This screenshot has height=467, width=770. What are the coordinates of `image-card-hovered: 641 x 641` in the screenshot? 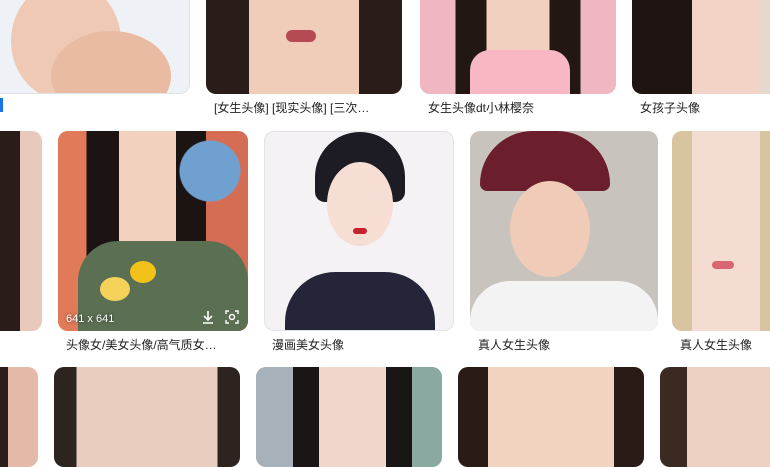 It's located at (153, 231).